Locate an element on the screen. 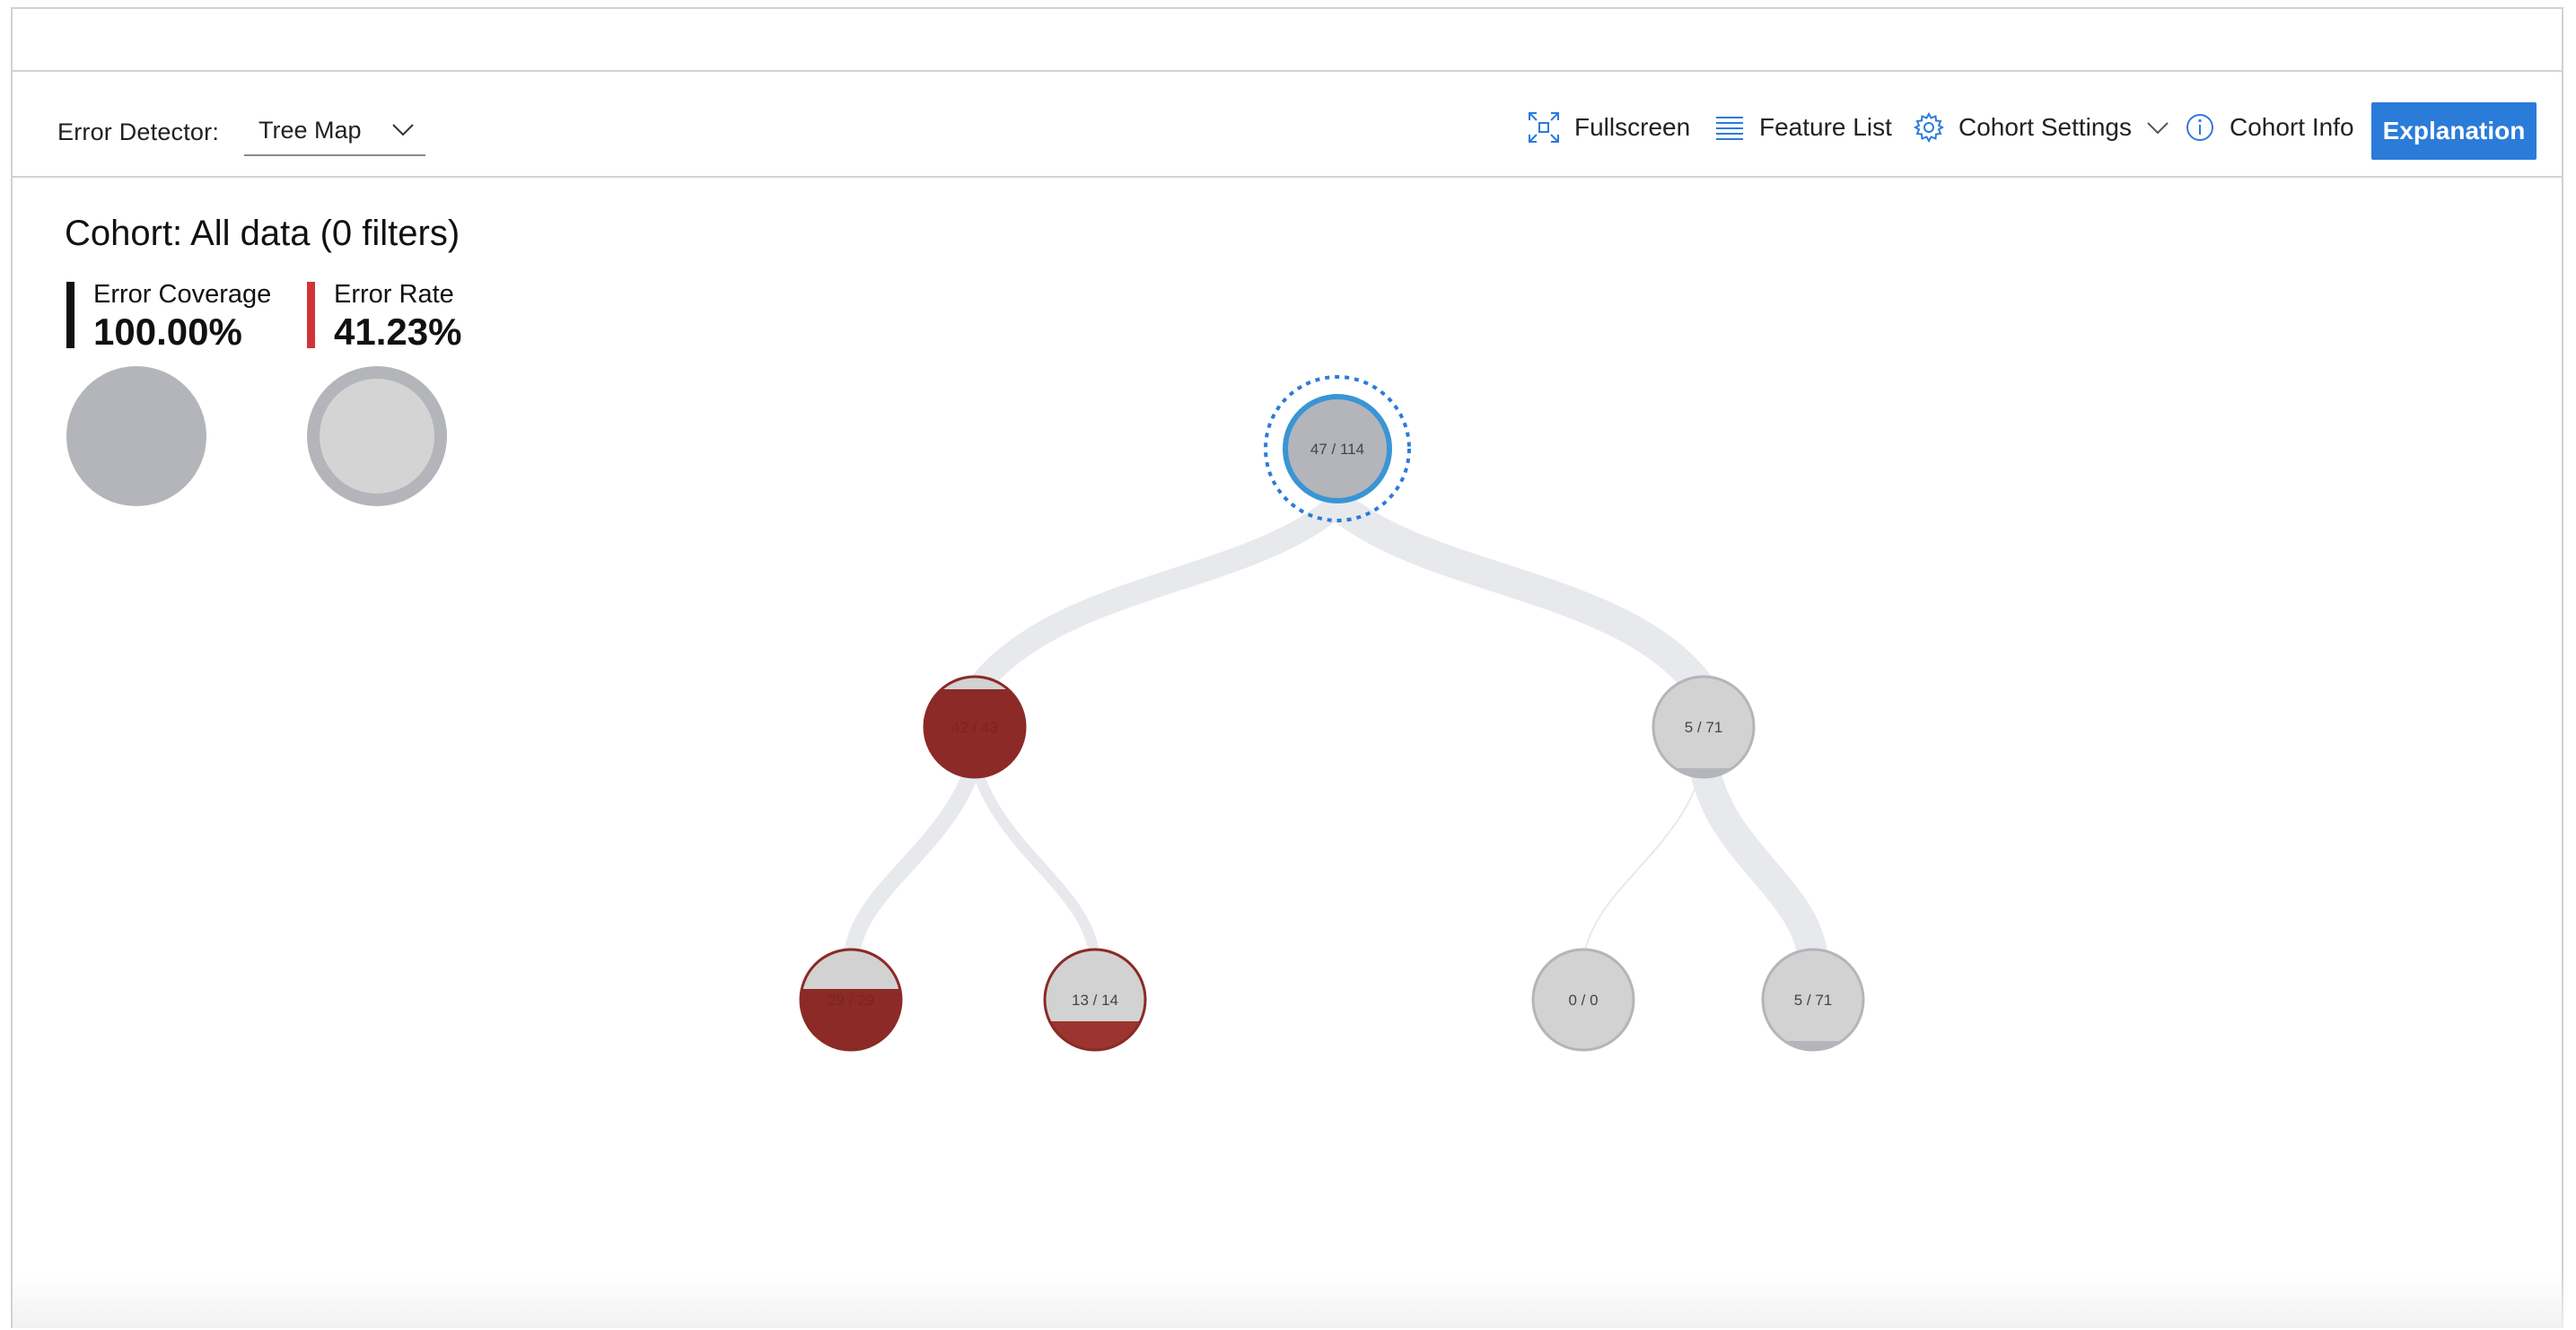 This screenshot has width=2576, height=1330. tree-node-label: 47 / 114 is located at coordinates (1337, 449).